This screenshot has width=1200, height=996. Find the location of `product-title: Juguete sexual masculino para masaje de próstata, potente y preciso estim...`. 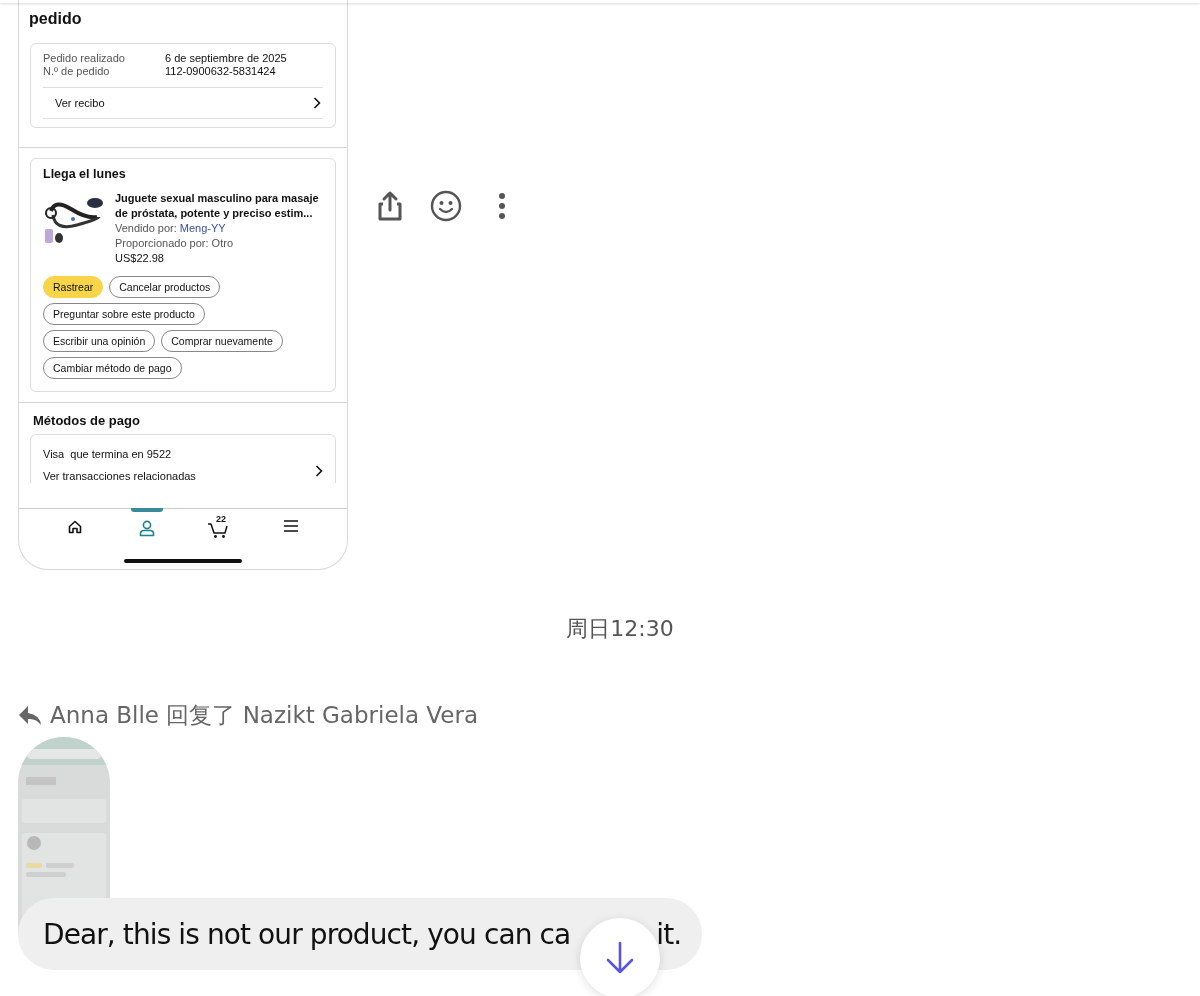

product-title: Juguete sexual masculino para masaje de próstata, potente y preciso estim... is located at coordinates (218, 206).